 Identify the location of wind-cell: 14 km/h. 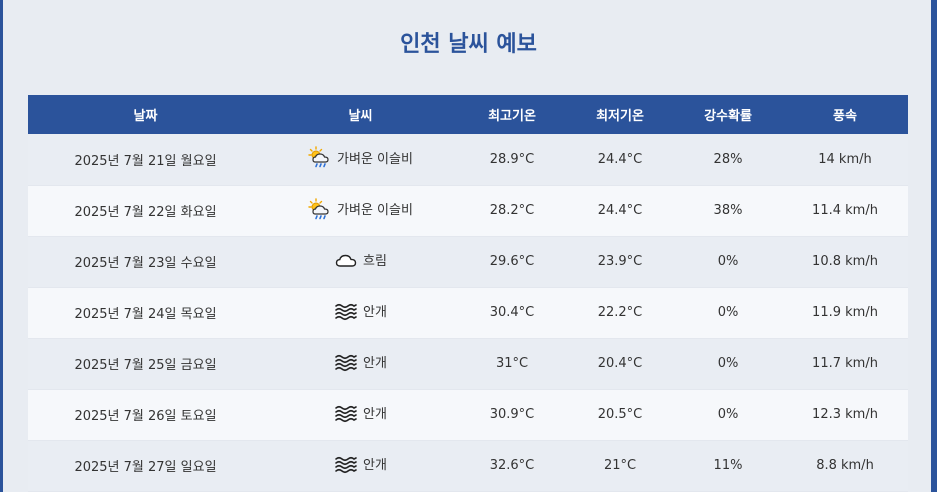
(845, 159).